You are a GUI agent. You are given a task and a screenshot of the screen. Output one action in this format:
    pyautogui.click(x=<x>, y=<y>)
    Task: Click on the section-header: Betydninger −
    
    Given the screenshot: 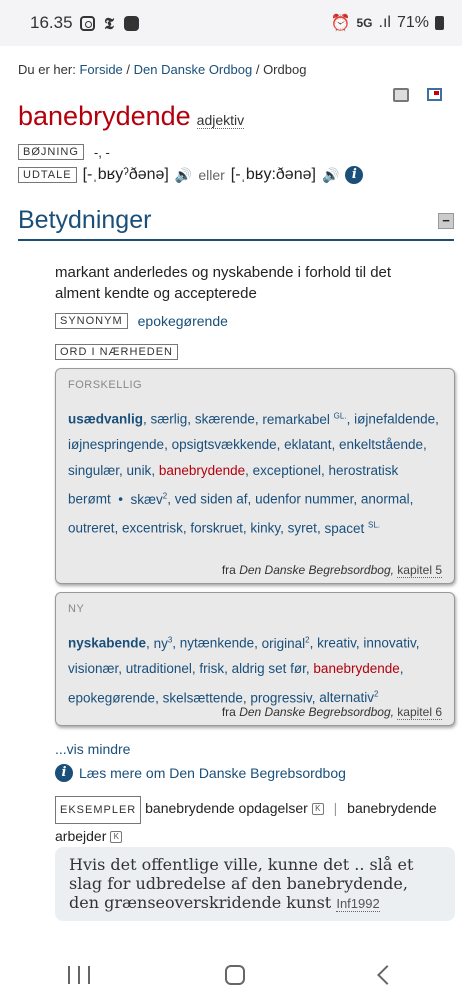 What is the action you would take?
    pyautogui.click(x=236, y=223)
    